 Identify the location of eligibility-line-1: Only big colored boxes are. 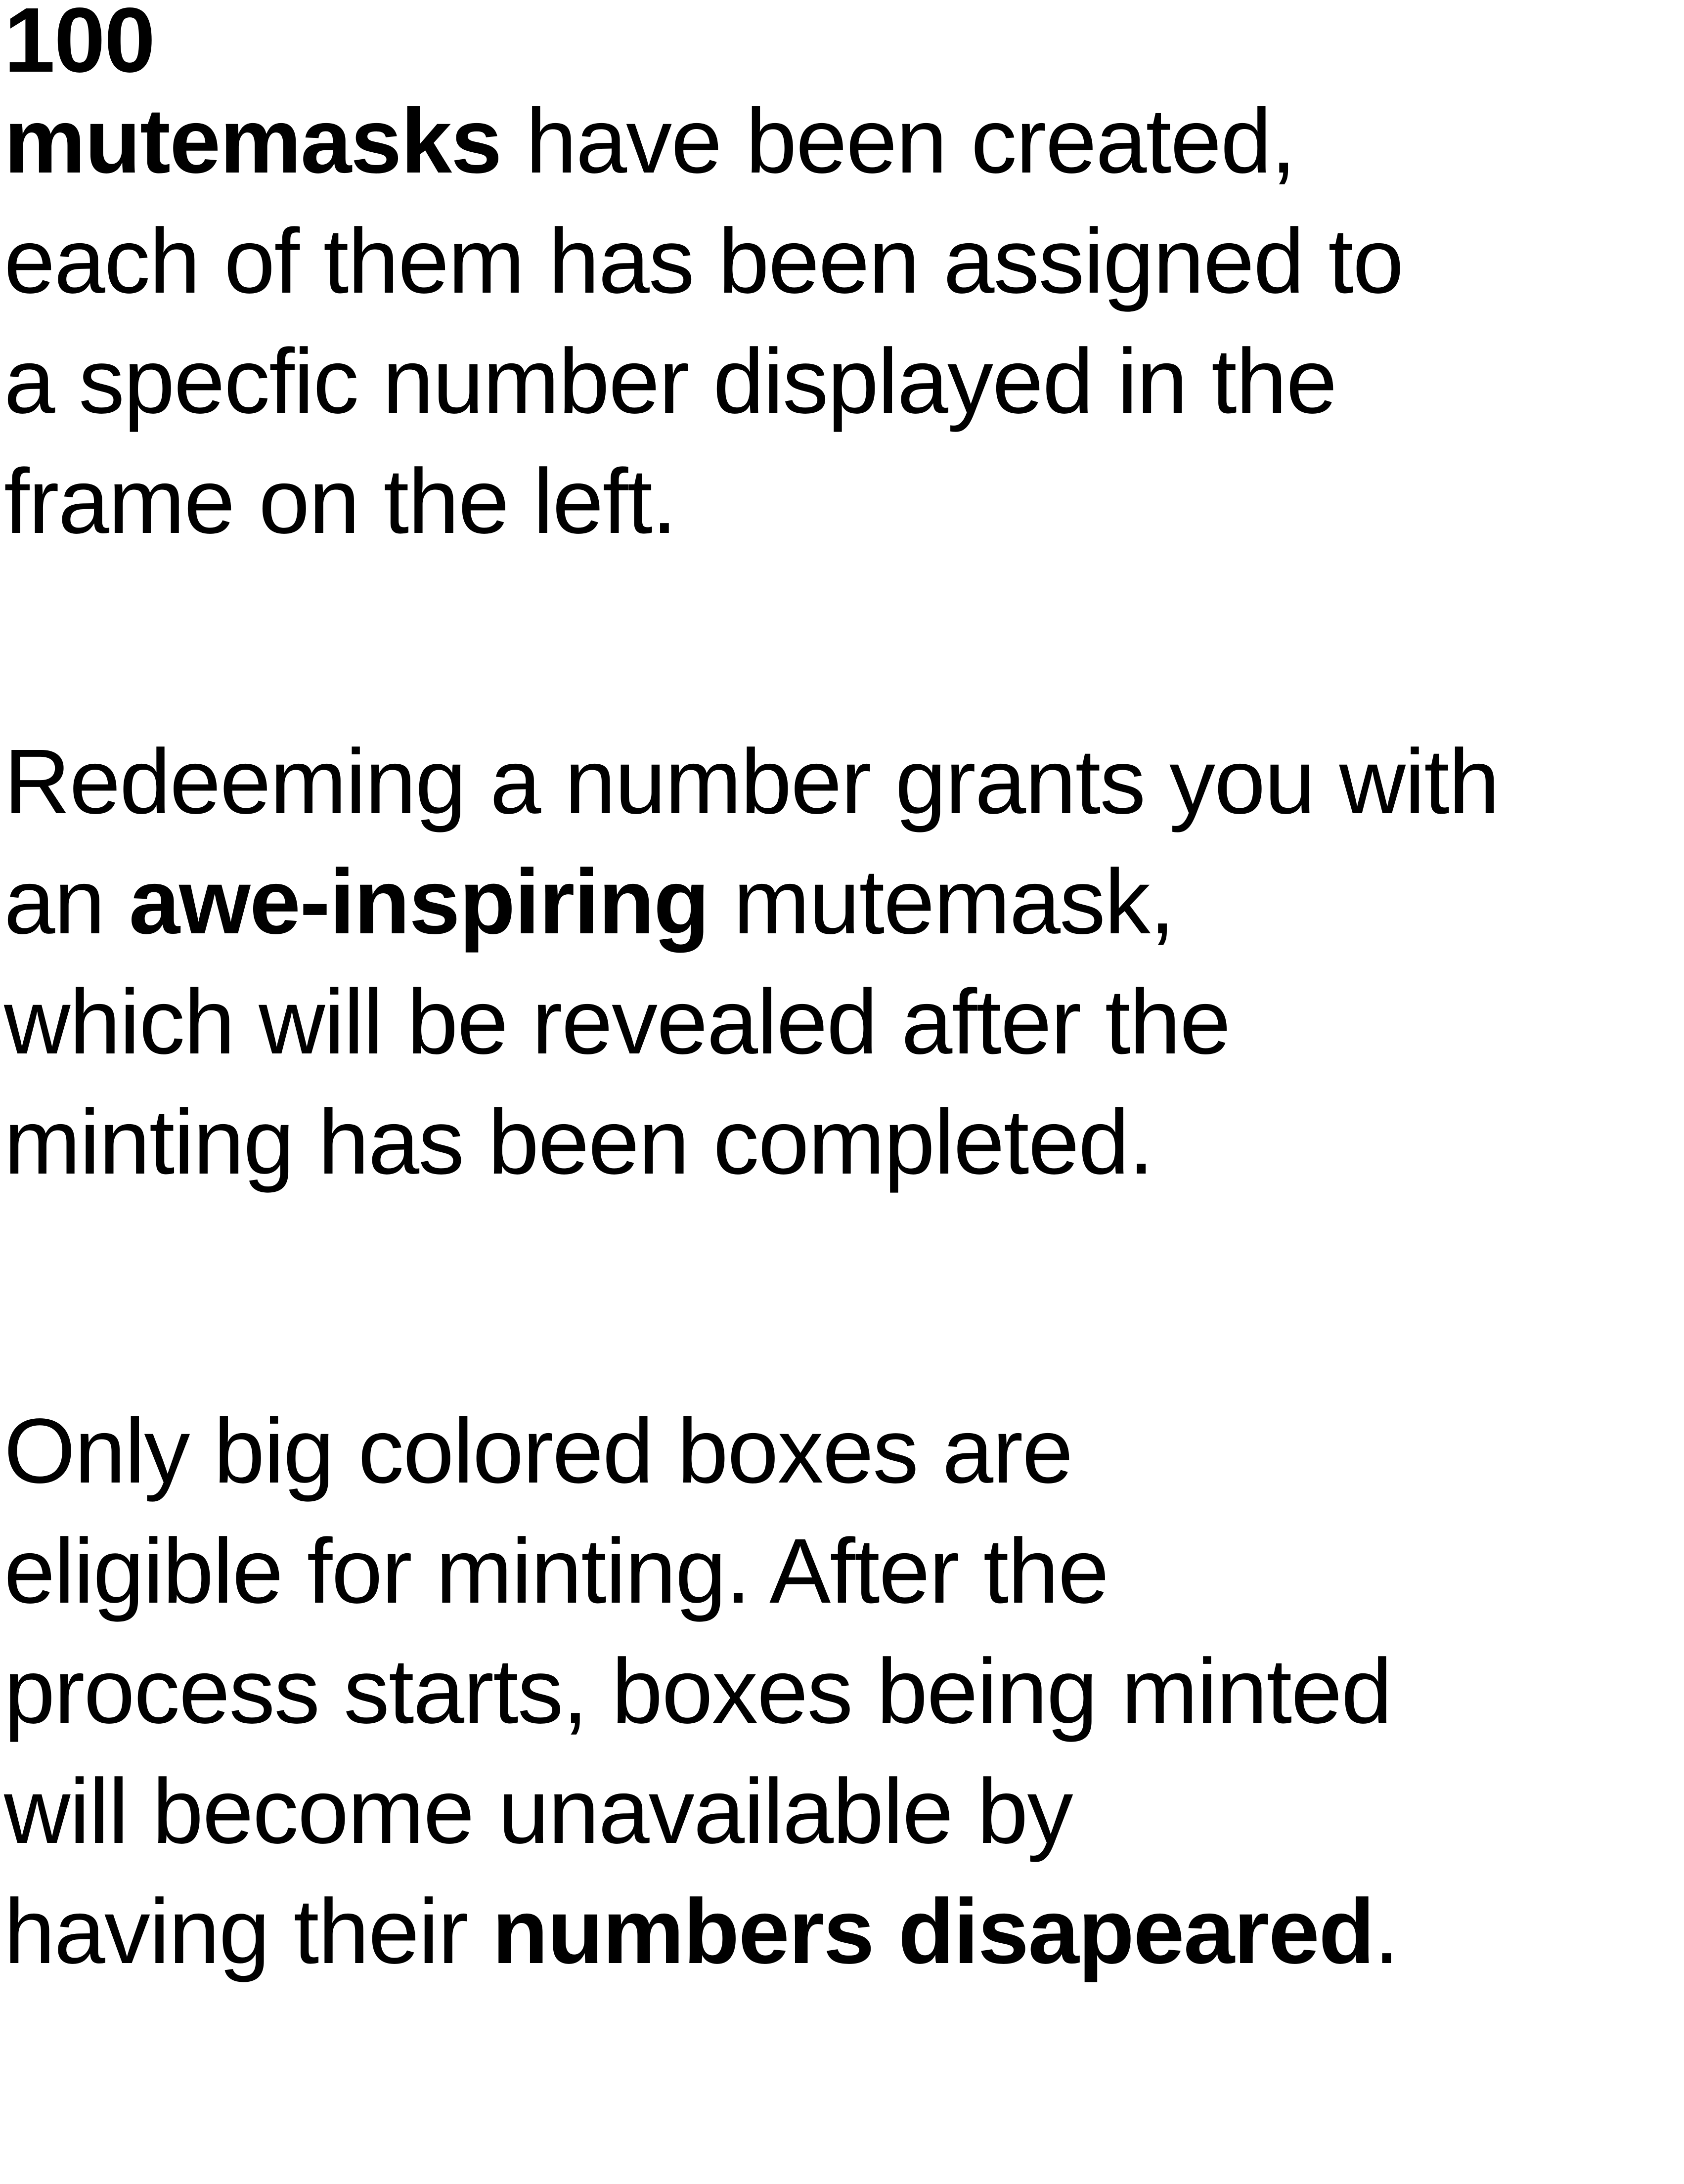
(538, 1451).